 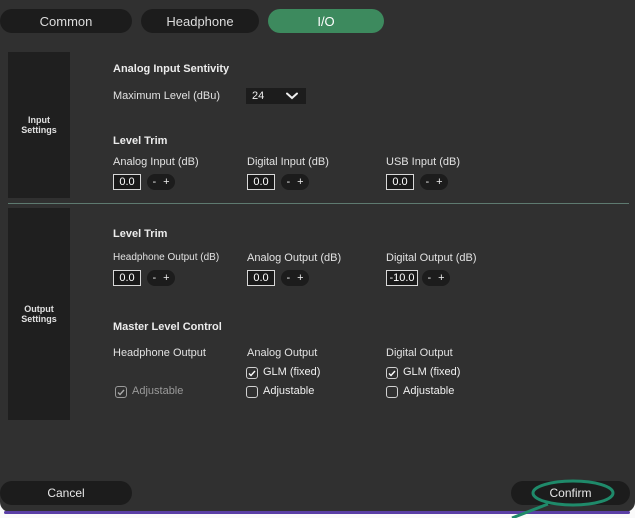 I want to click on usb-input-label: USB Input (dB), so click(x=423, y=162).